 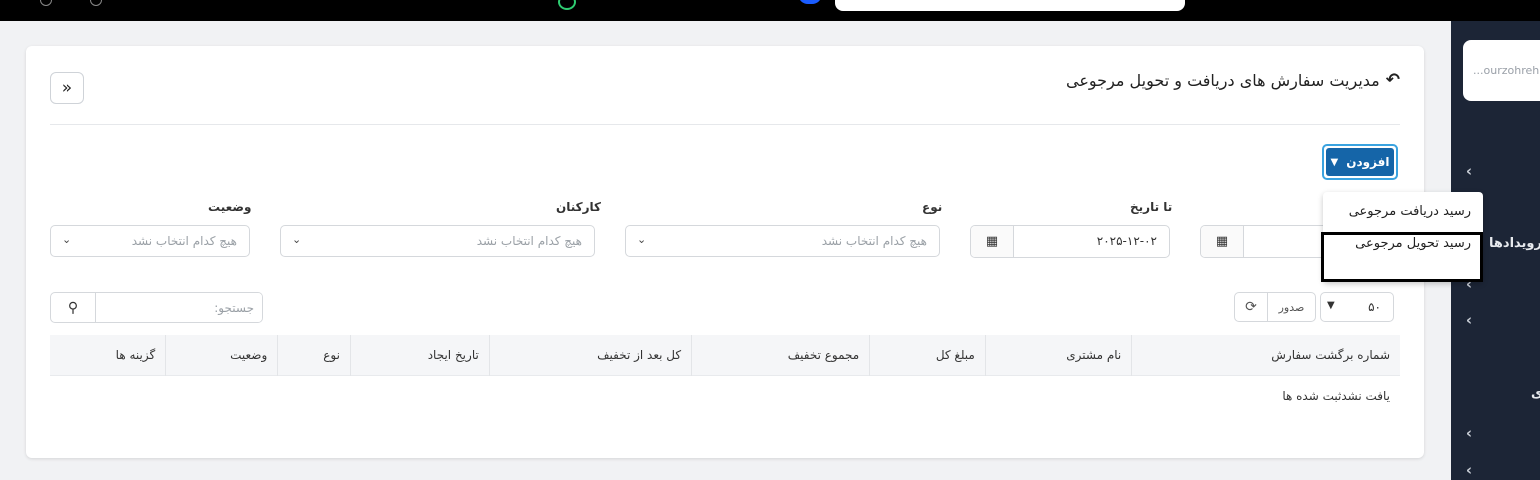 What do you see at coordinates (96, 3) in the screenshot?
I see `reload-icon` at bounding box center [96, 3].